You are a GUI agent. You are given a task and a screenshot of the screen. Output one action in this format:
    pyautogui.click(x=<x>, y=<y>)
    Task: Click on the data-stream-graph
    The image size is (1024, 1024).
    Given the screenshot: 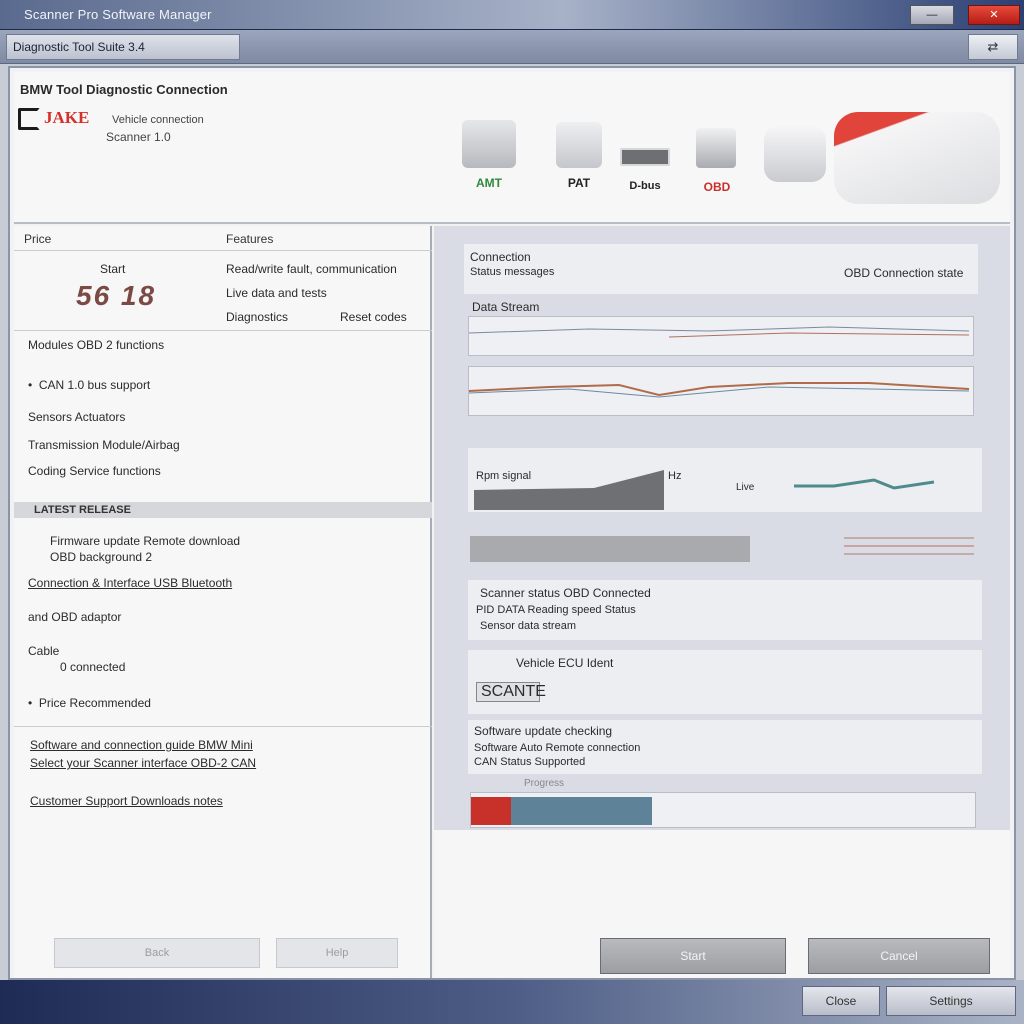 What is the action you would take?
    pyautogui.click(x=721, y=336)
    